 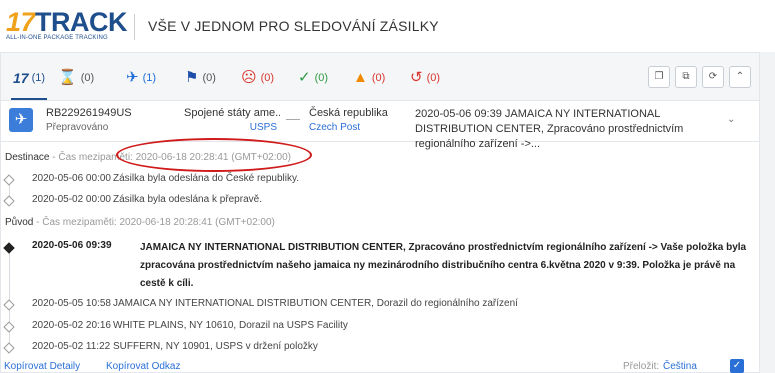 What do you see at coordinates (304, 77) in the screenshot?
I see `checkmark-icon: ✓` at bounding box center [304, 77].